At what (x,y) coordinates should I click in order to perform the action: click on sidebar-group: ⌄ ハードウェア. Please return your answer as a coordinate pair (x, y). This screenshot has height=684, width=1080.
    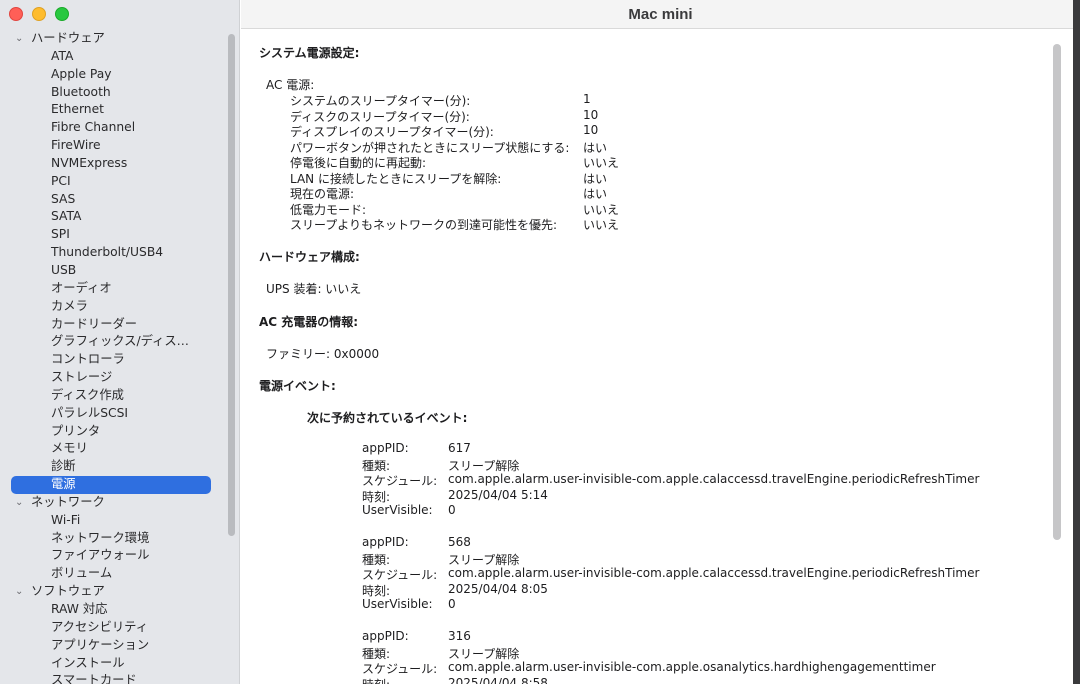
    Looking at the image, I should click on (113, 39).